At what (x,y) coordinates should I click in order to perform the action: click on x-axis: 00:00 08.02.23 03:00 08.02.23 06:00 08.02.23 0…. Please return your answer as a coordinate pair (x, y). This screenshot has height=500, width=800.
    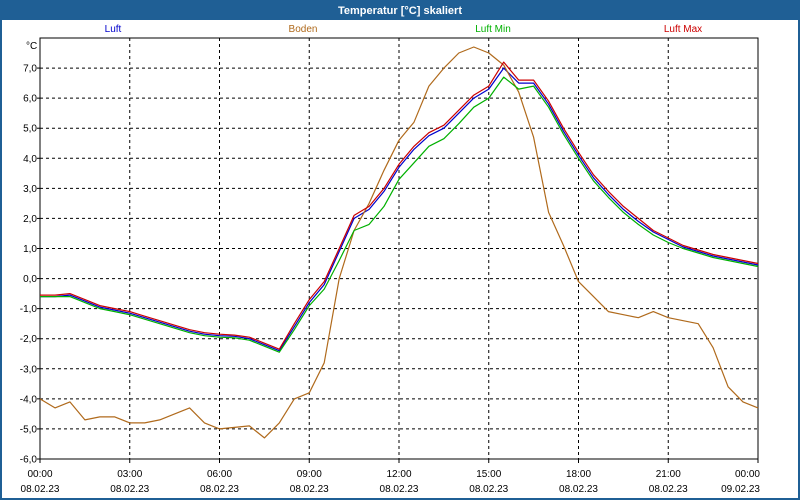
    Looking at the image, I should click on (390, 477).